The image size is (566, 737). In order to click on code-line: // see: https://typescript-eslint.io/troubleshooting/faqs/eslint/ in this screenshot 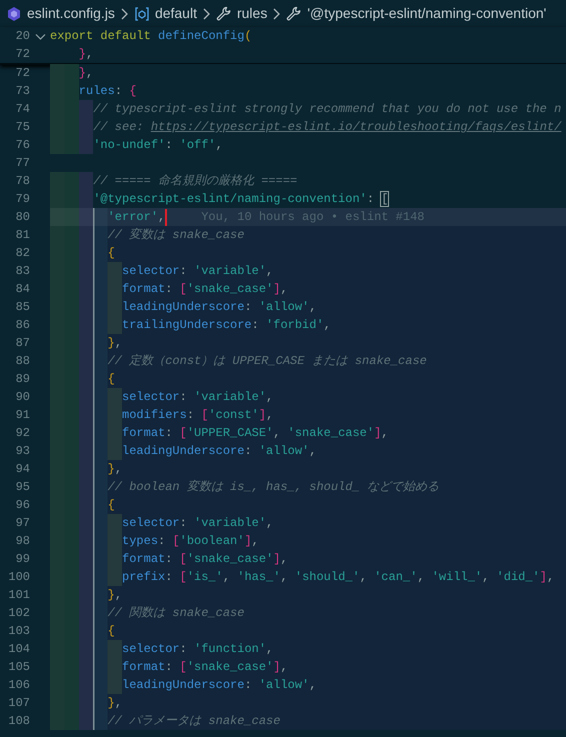, I will do `click(327, 127)`.